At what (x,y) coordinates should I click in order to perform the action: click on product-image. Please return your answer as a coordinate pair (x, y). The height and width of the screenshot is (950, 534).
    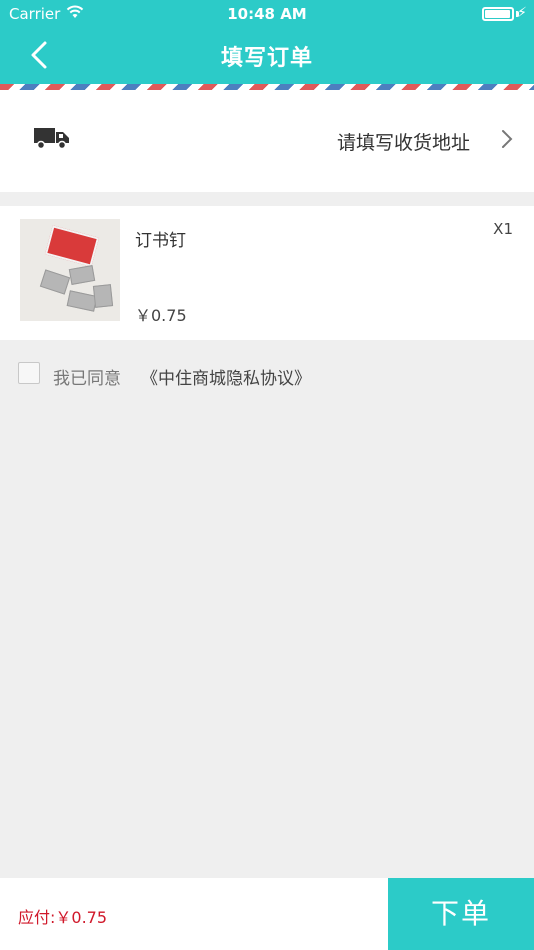
    Looking at the image, I should click on (70, 270).